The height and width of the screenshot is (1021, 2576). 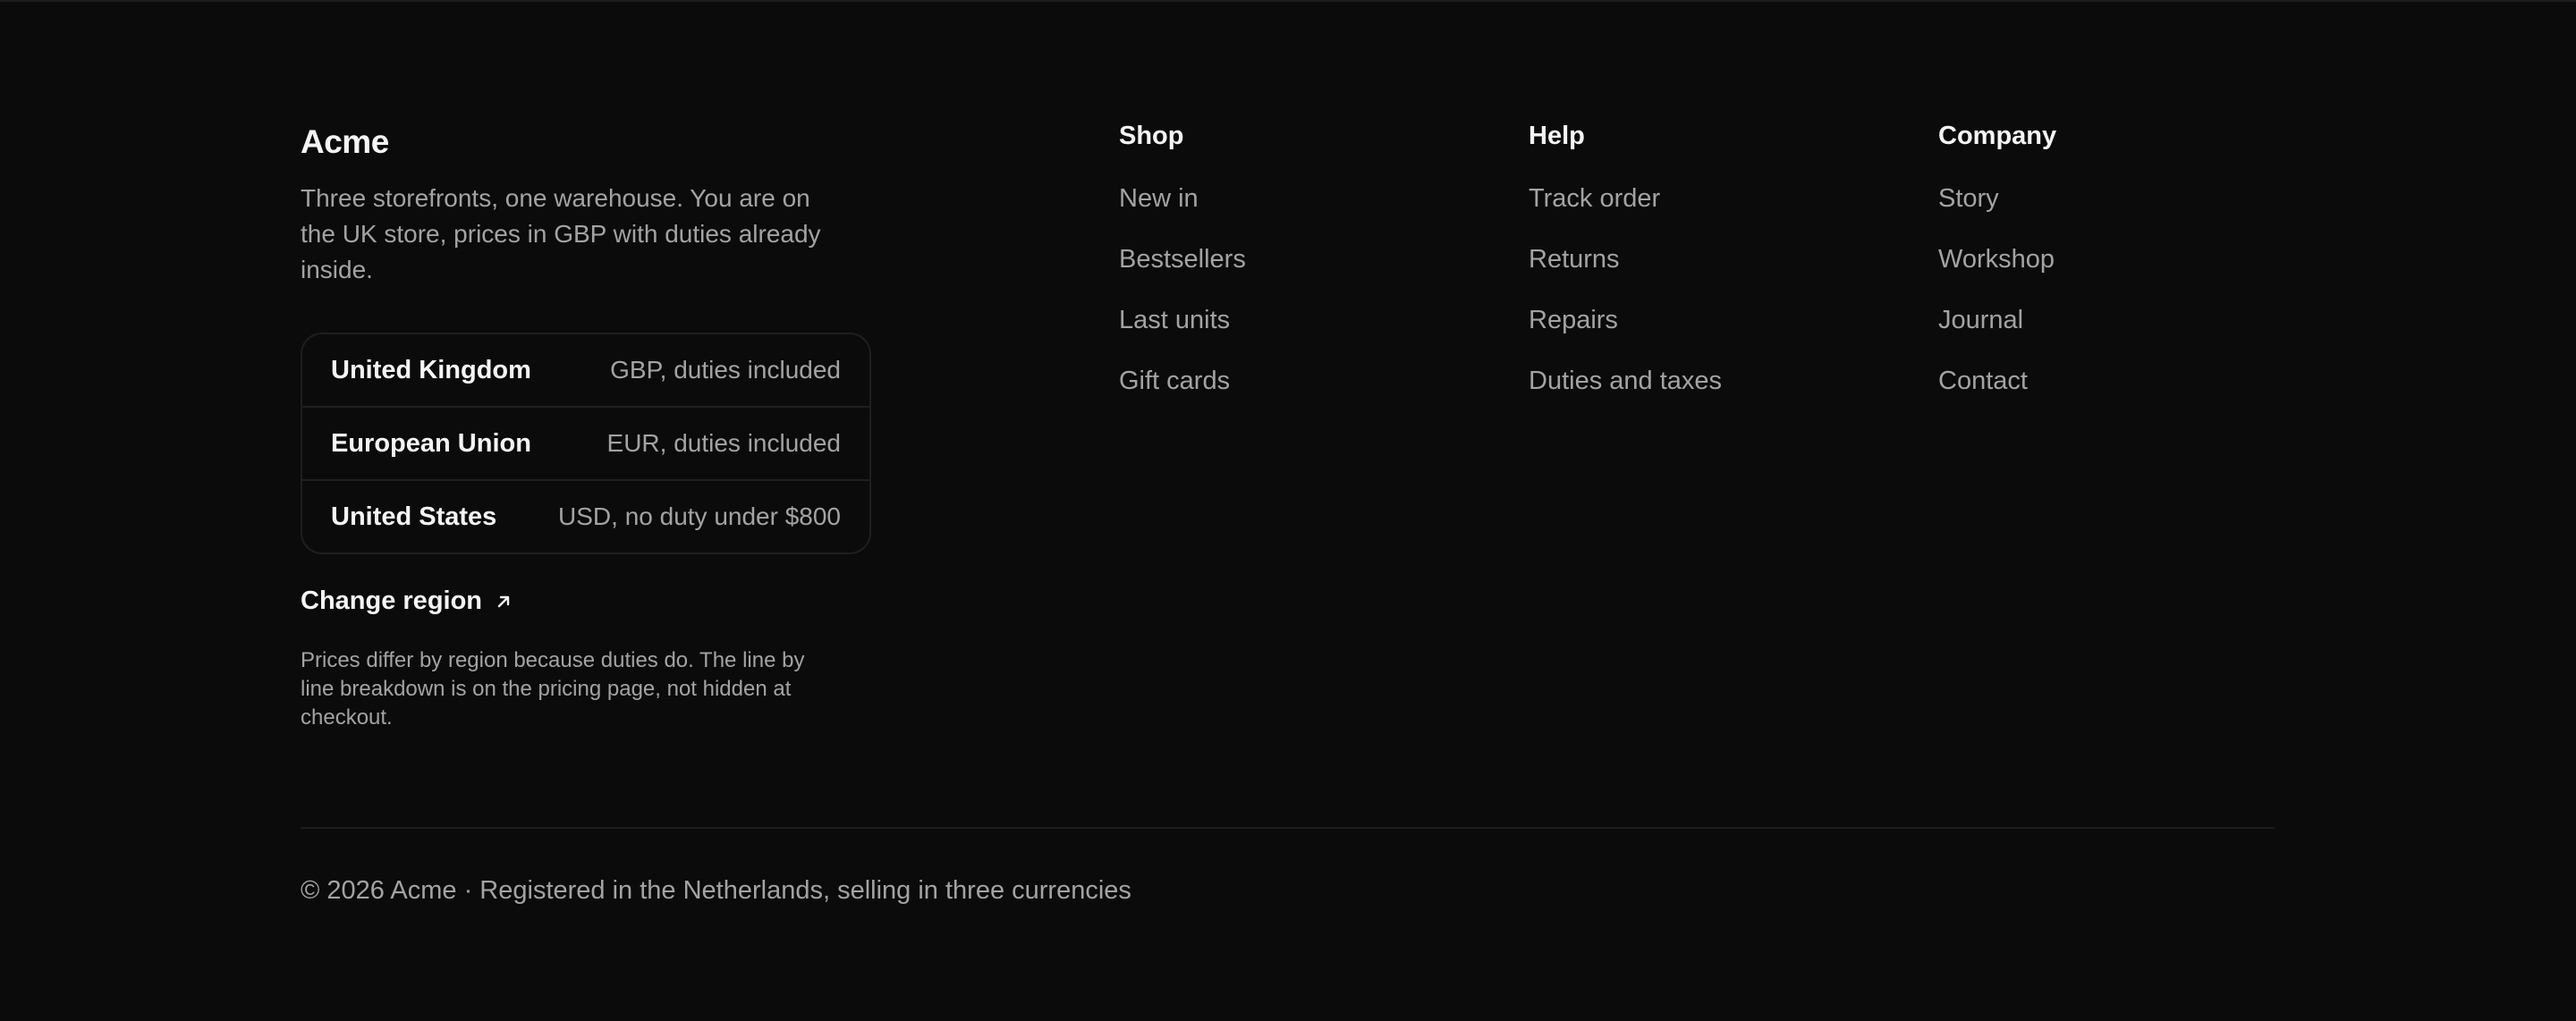 I want to click on region-detail: EUR, duties included, so click(x=723, y=443).